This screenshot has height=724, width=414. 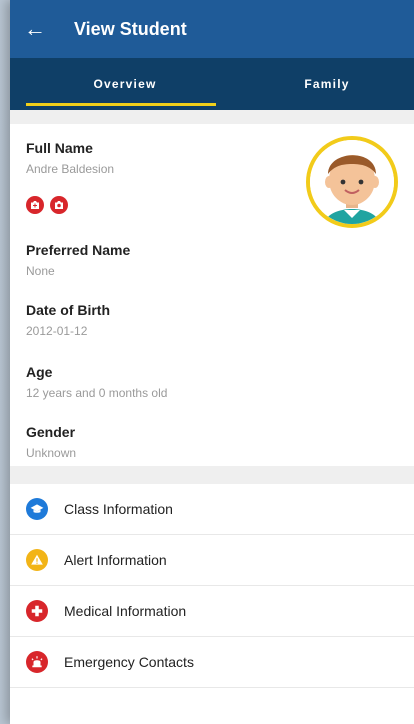 I want to click on gender-value: Unknown, so click(x=51, y=453).